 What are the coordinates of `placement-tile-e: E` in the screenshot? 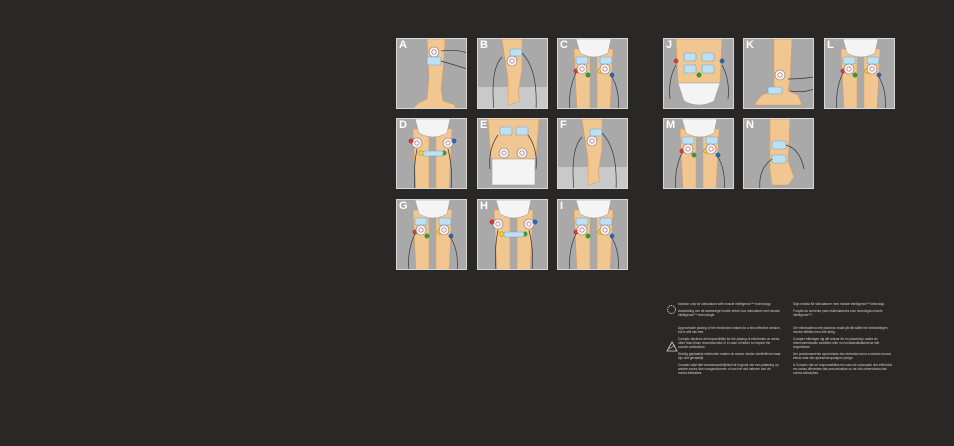 It's located at (512, 153).